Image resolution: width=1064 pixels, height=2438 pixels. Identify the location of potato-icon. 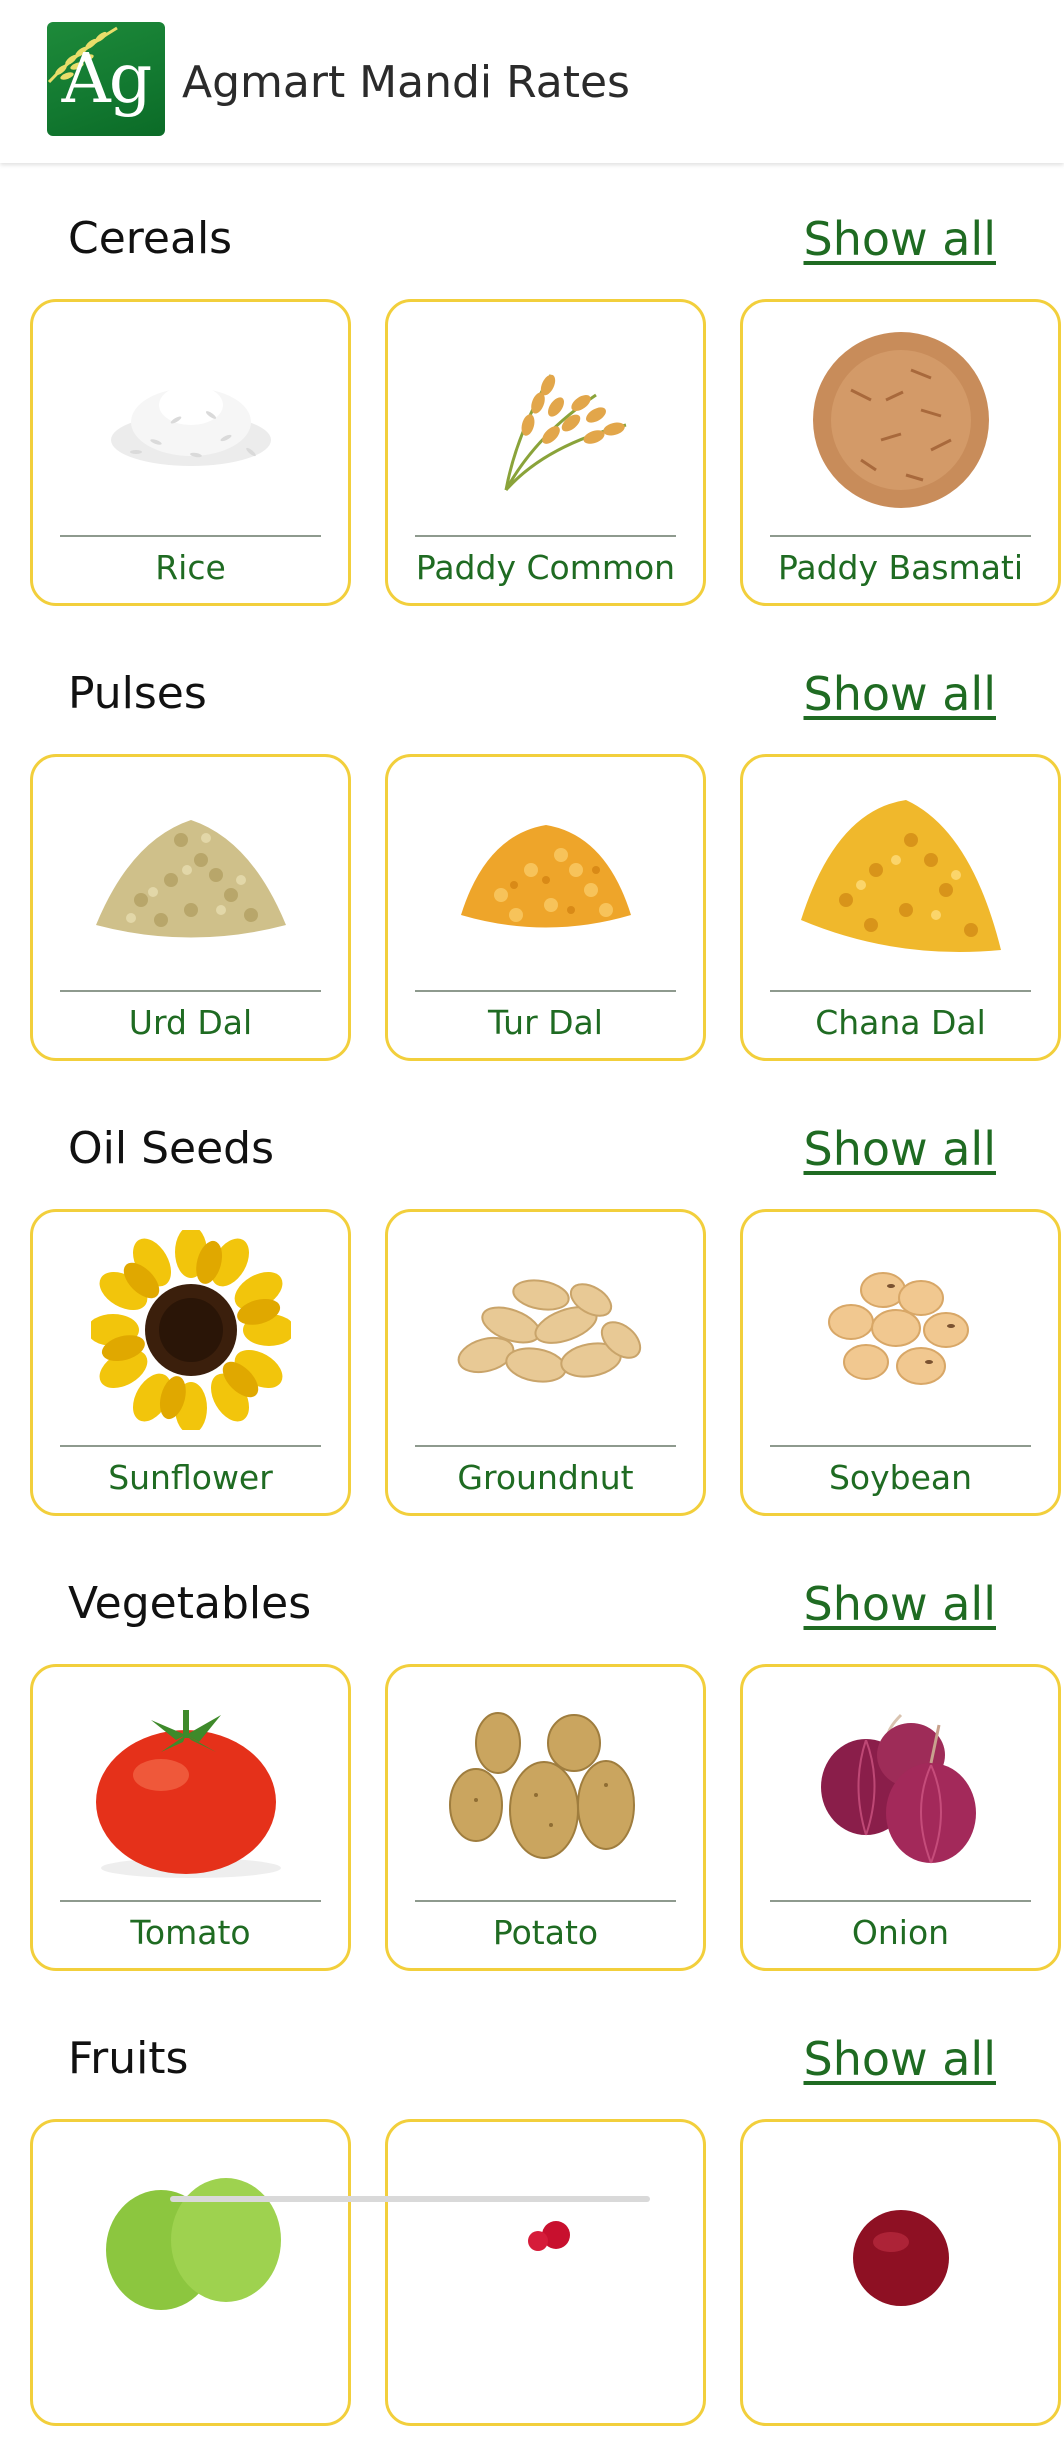
(545, 1784).